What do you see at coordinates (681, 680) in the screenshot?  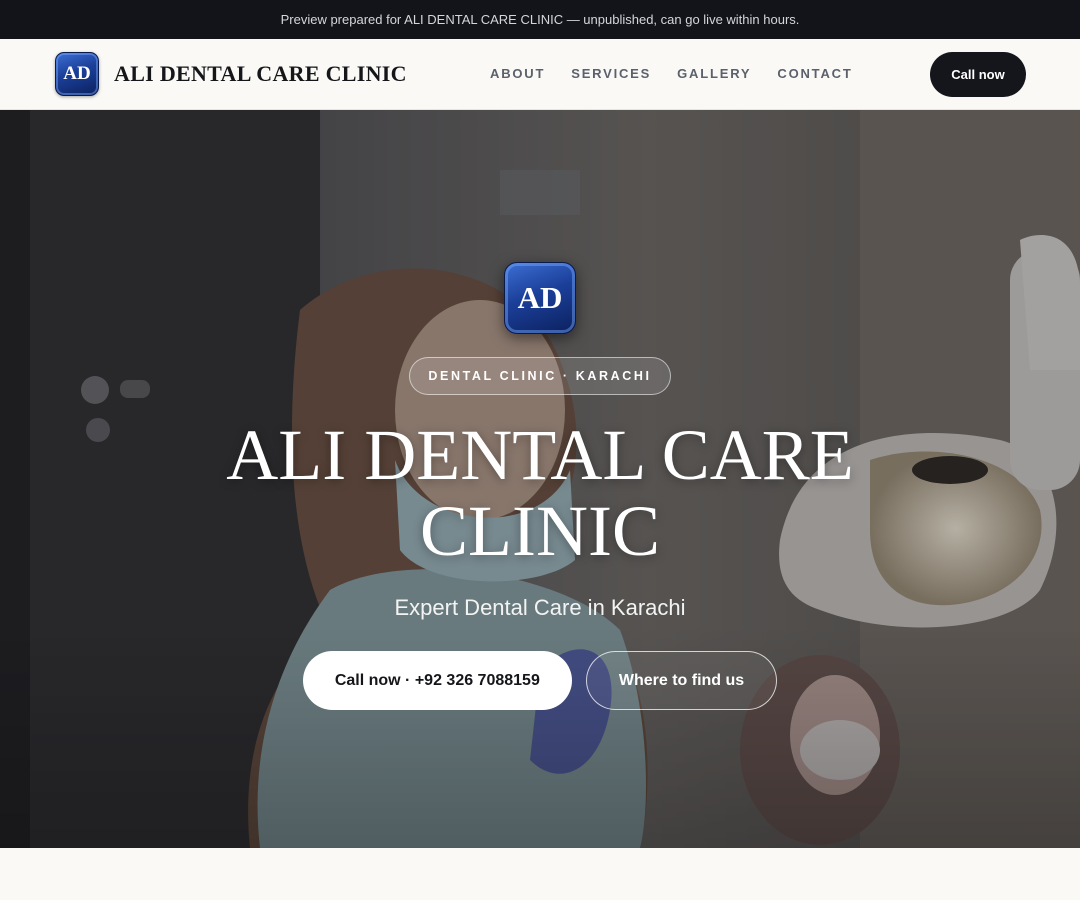 I see `hero-location-button: Where to find us` at bounding box center [681, 680].